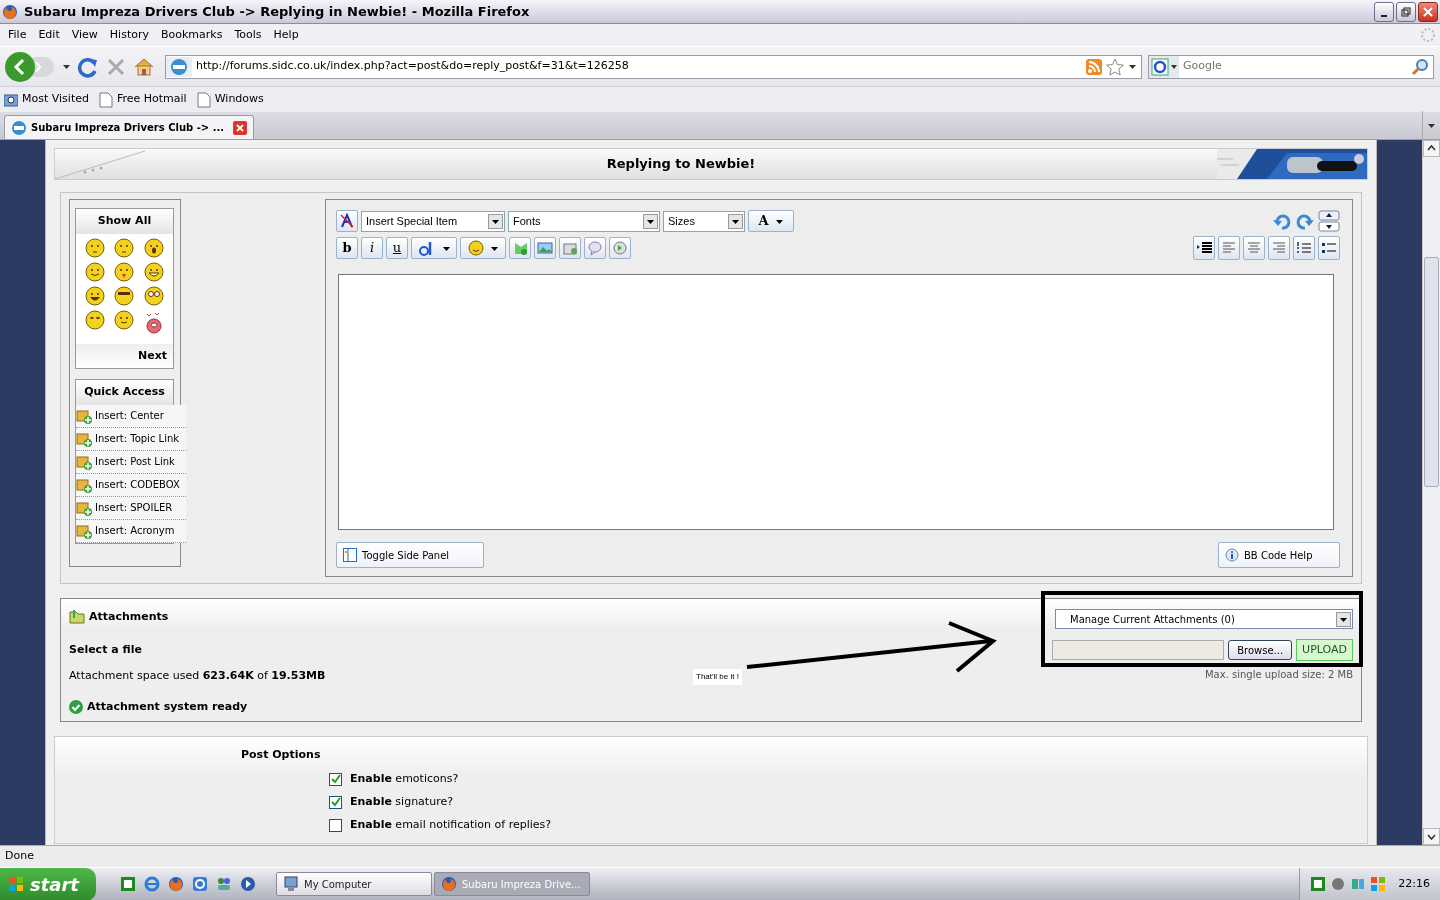 The width and height of the screenshot is (1440, 900). I want to click on image-button, so click(545, 248).